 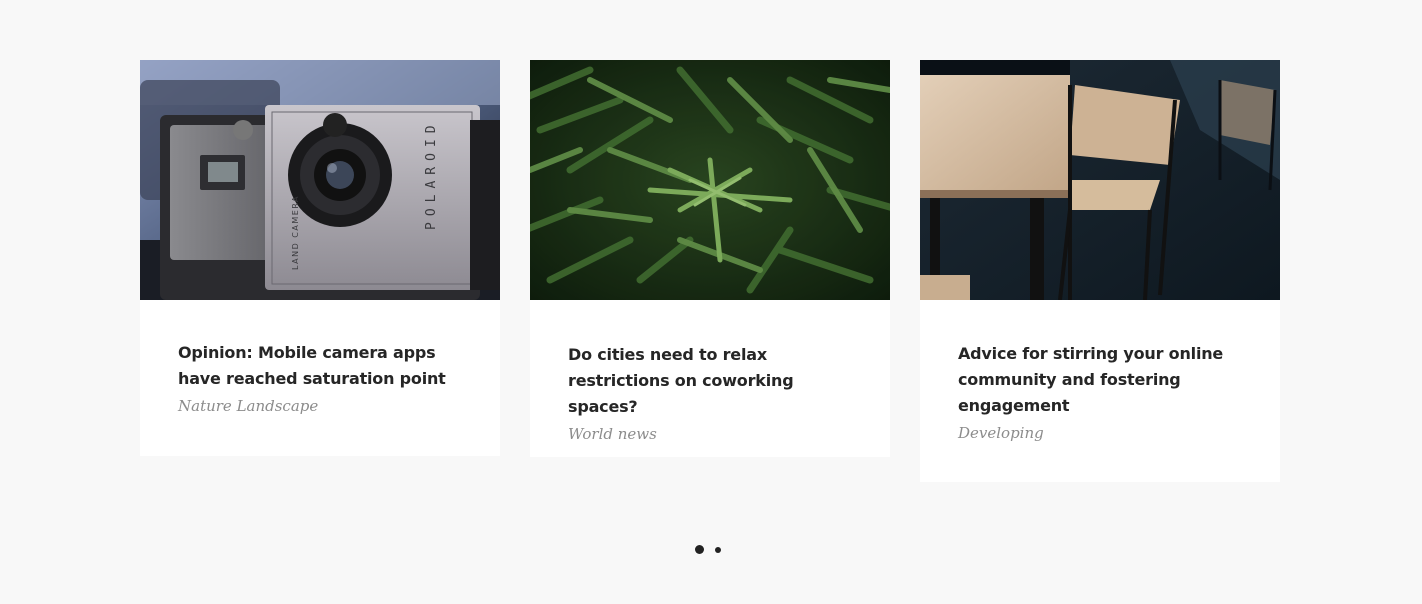 What do you see at coordinates (718, 549) in the screenshot?
I see `pagination-dot` at bounding box center [718, 549].